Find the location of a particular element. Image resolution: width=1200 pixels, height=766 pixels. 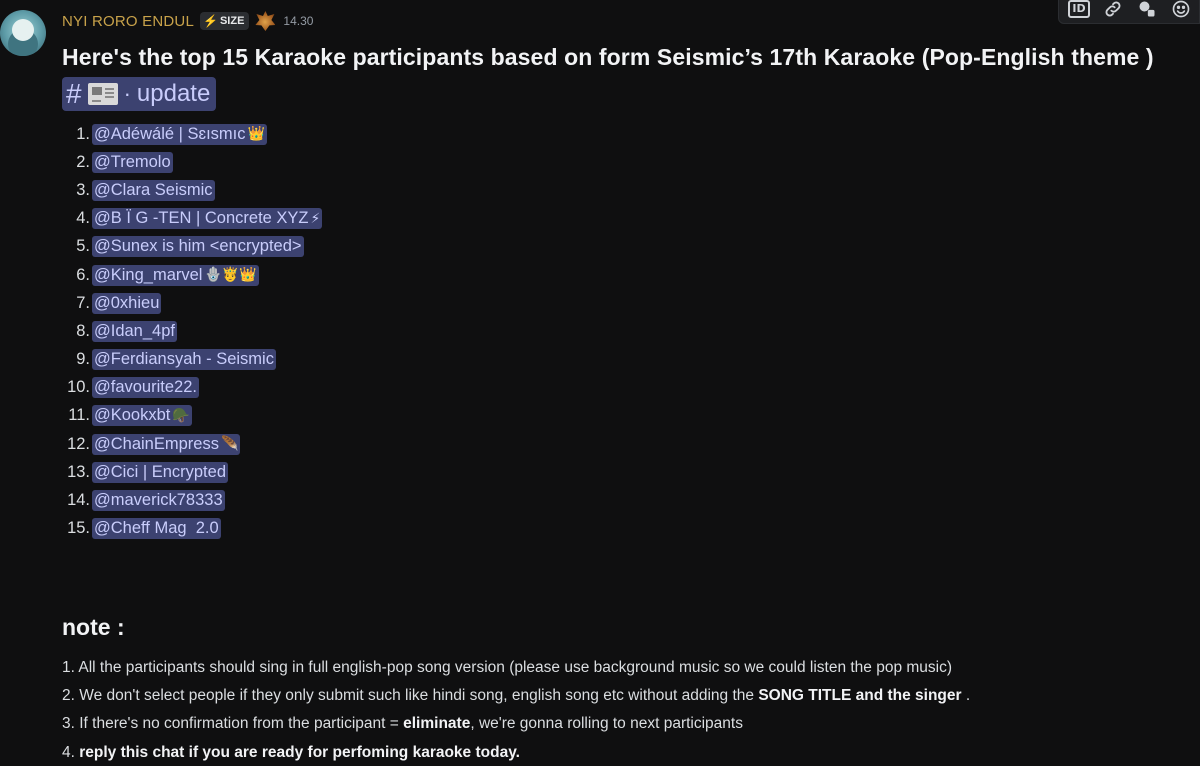

id-icon: ID is located at coordinates (1079, 9).